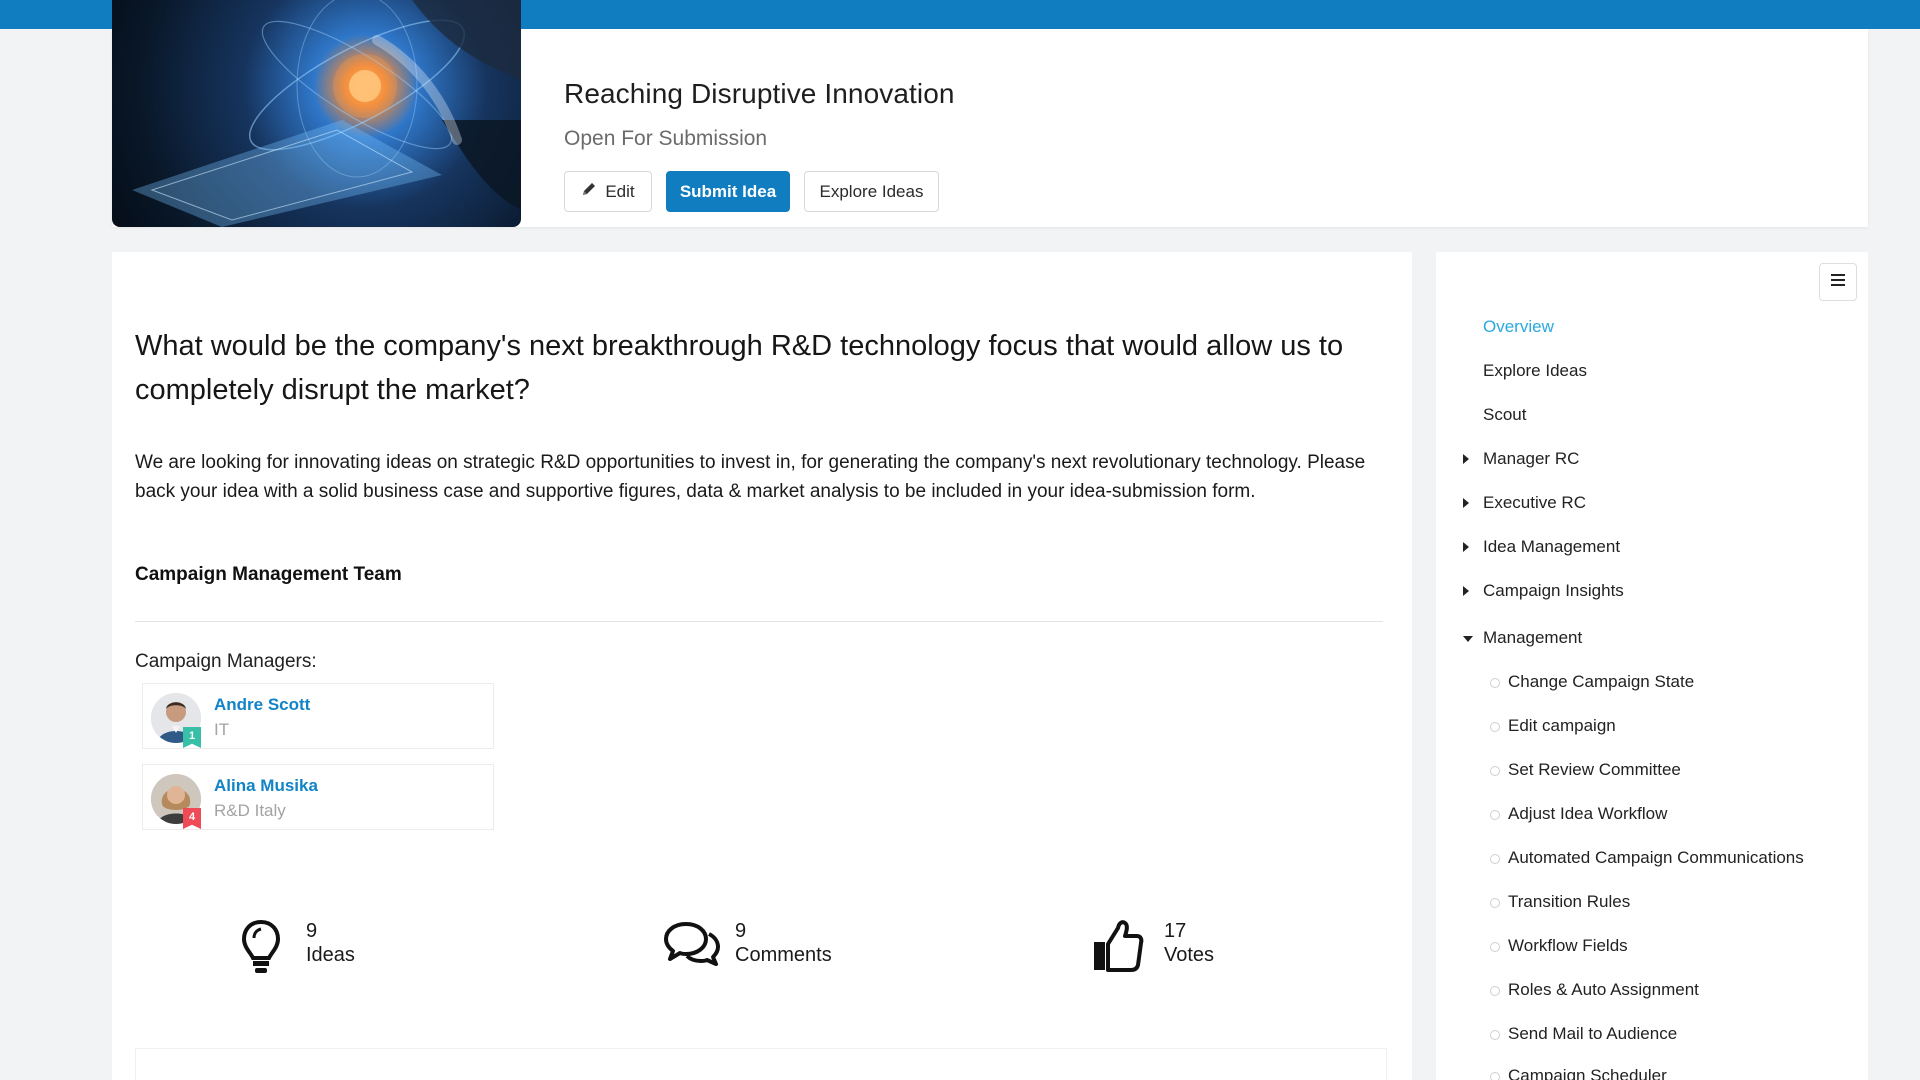 The height and width of the screenshot is (1080, 1920). What do you see at coordinates (1468, 639) in the screenshot?
I see `caret-down-icon` at bounding box center [1468, 639].